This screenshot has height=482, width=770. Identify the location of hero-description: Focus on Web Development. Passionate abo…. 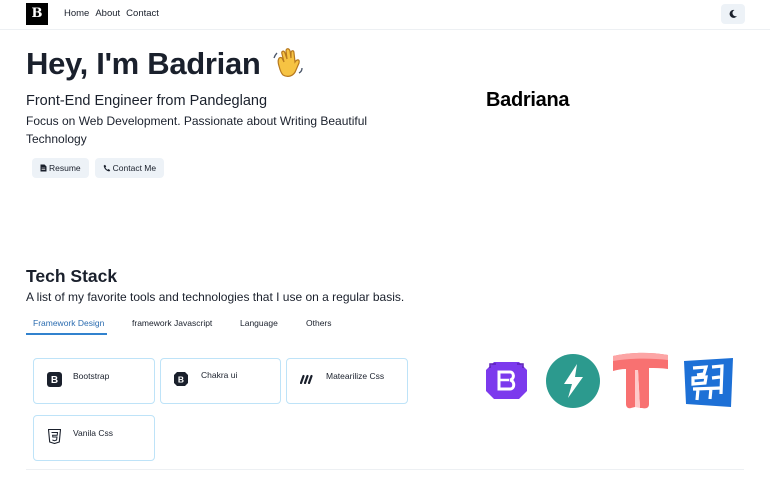
(197, 130).